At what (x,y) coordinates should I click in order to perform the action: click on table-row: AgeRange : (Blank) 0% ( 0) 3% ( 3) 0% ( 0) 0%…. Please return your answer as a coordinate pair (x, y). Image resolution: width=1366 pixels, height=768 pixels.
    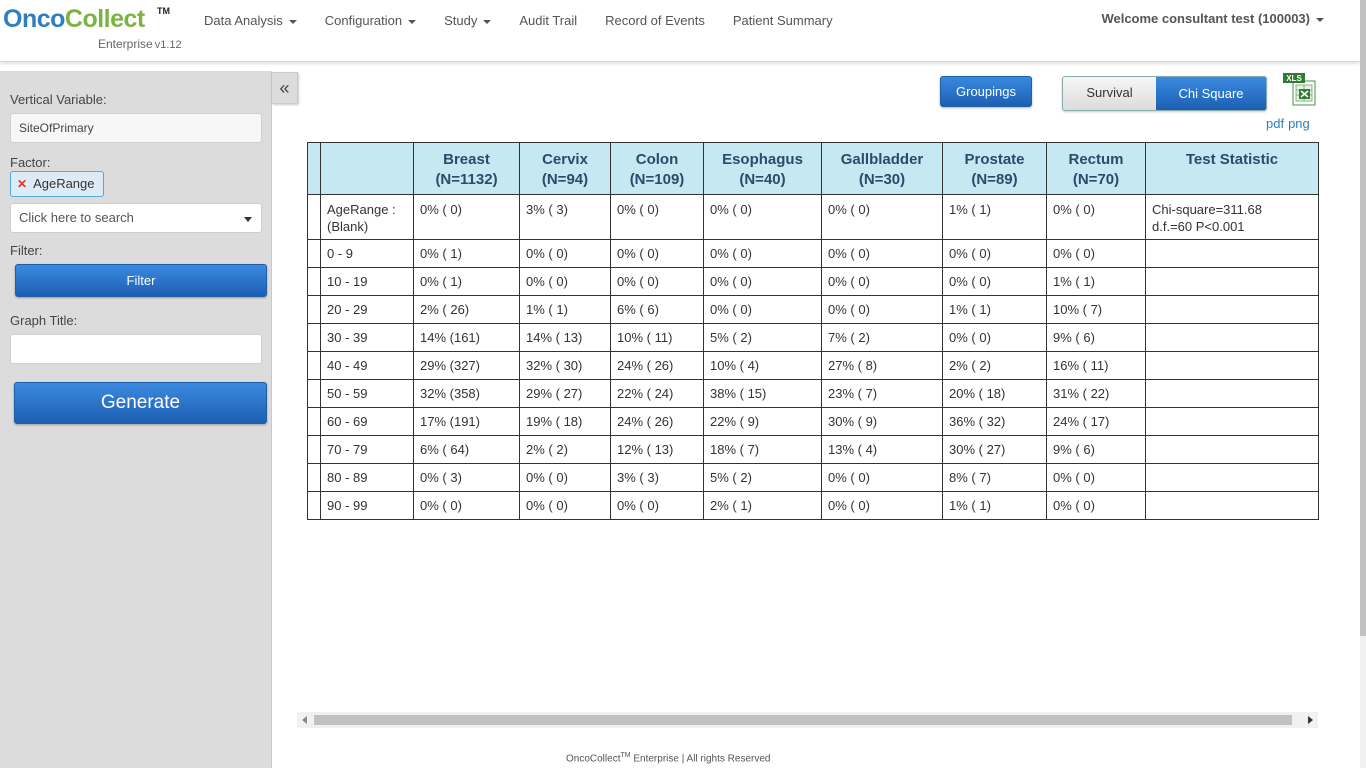
    Looking at the image, I should click on (813, 217).